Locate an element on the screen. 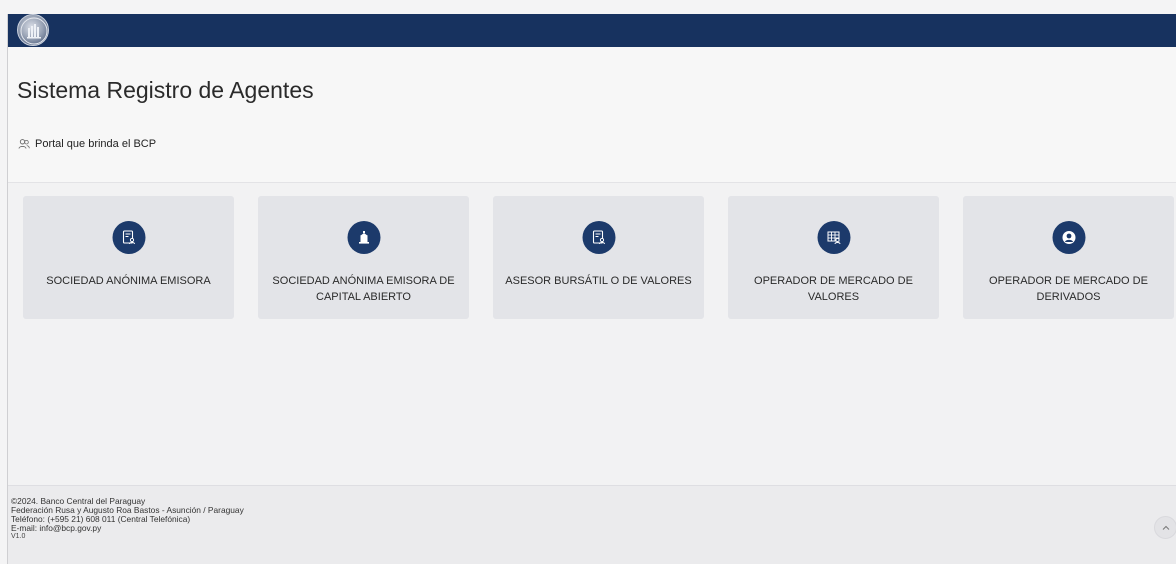  card-label: ASESOR BURSÁTIL O DE VALORES is located at coordinates (598, 281).